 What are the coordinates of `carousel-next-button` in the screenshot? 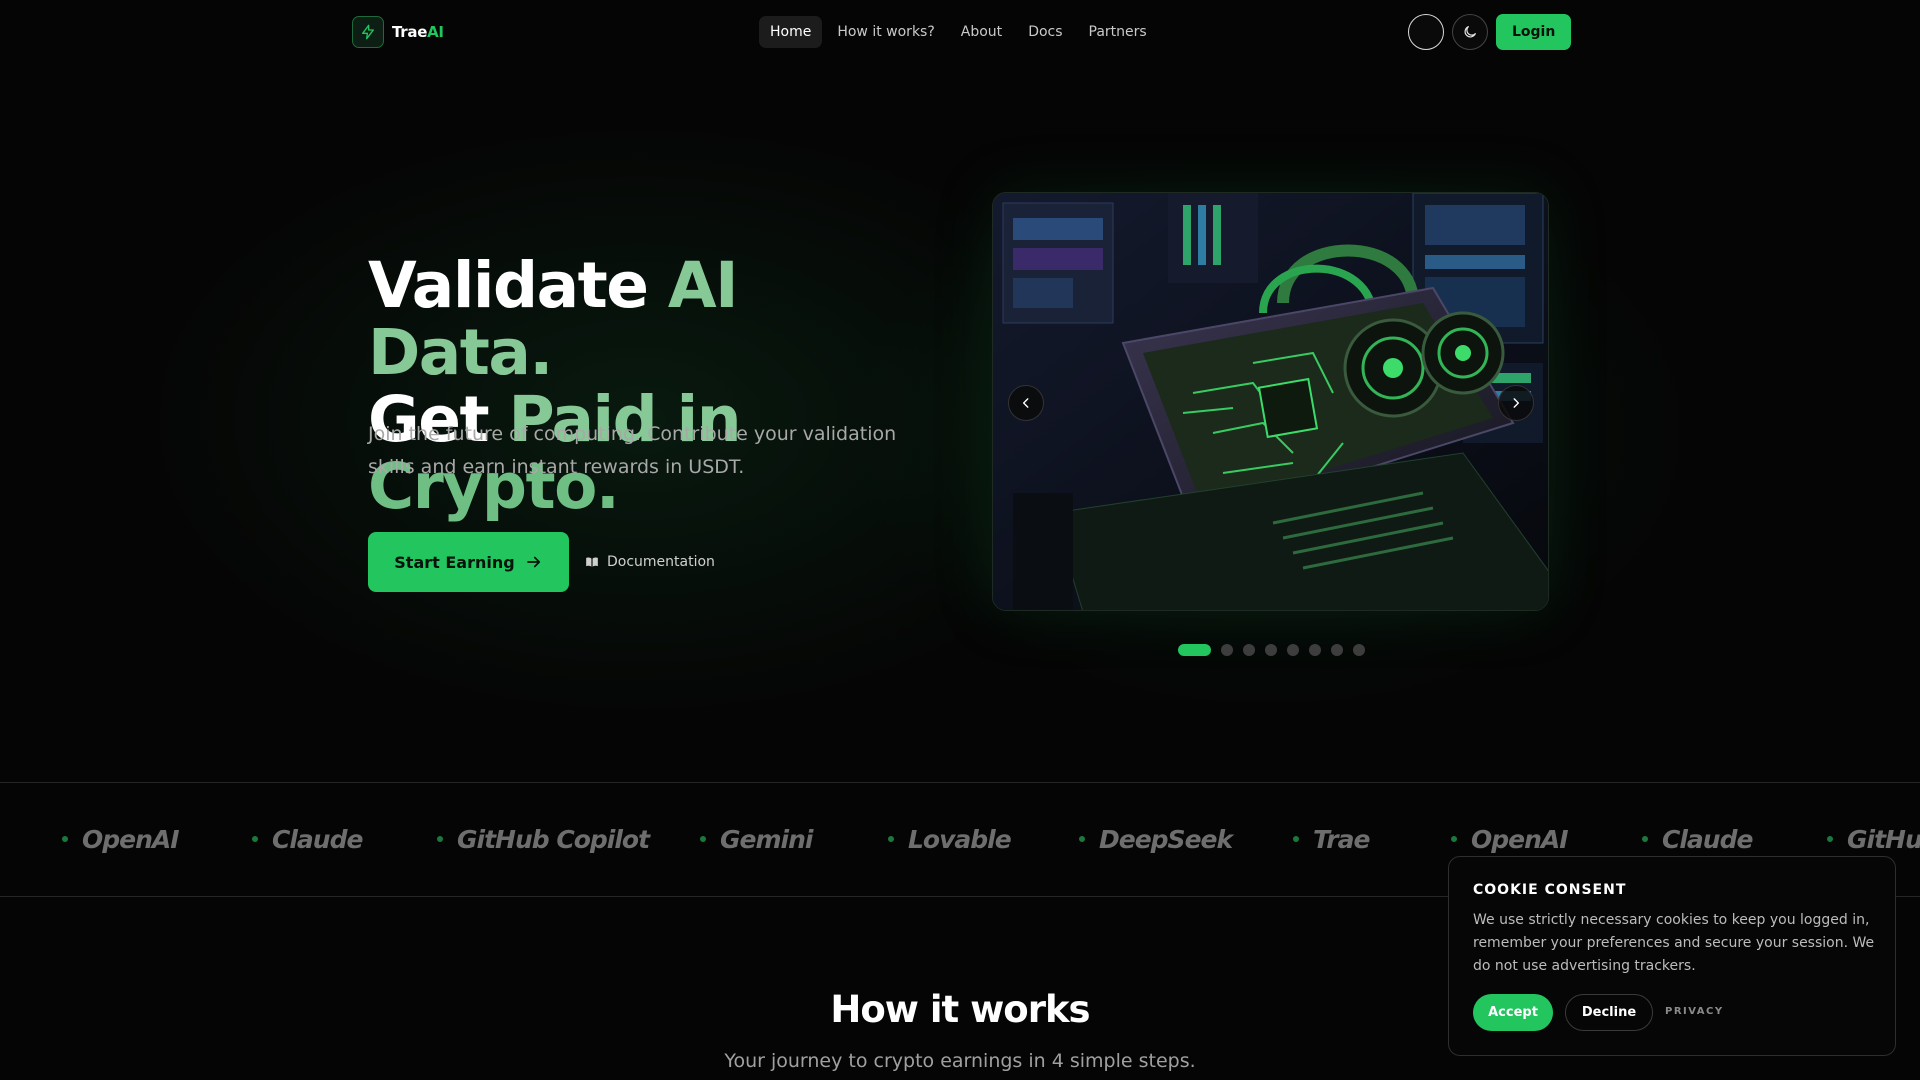 It's located at (1516, 403).